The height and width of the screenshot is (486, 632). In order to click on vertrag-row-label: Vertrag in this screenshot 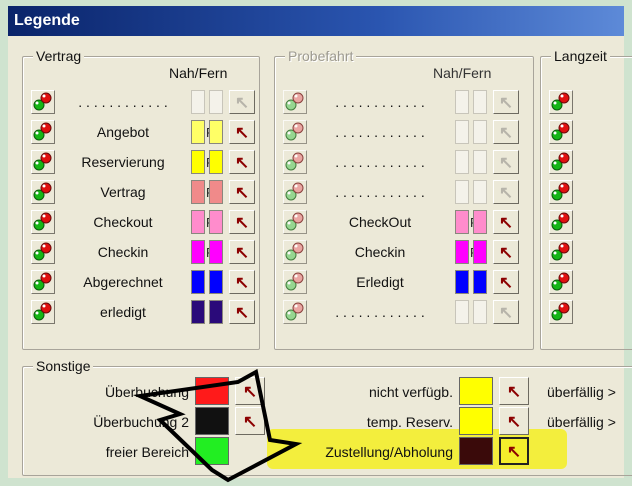, I will do `click(123, 192)`.